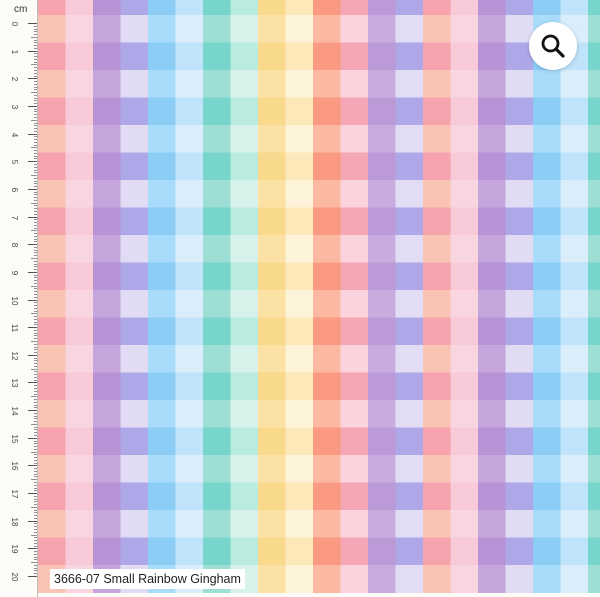  Describe the element at coordinates (14, 190) in the screenshot. I see `ruler-label: 6` at that location.